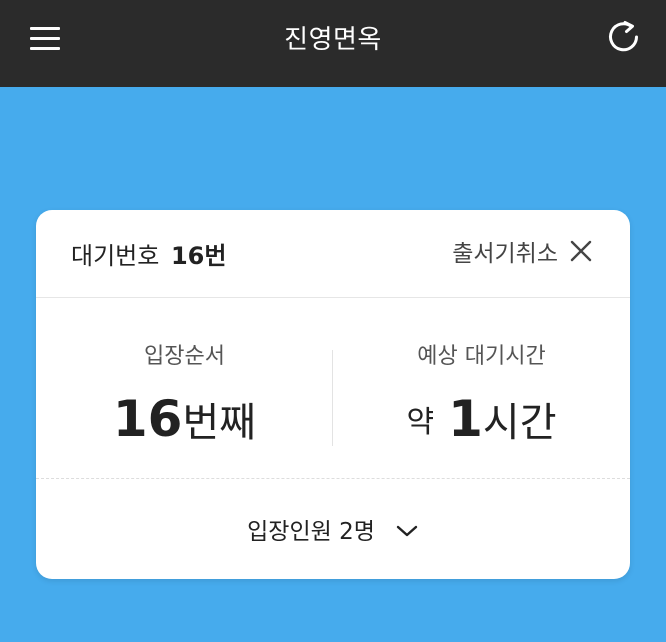 The width and height of the screenshot is (666, 642). What do you see at coordinates (198, 256) in the screenshot?
I see `ticket-number-value: 16번` at bounding box center [198, 256].